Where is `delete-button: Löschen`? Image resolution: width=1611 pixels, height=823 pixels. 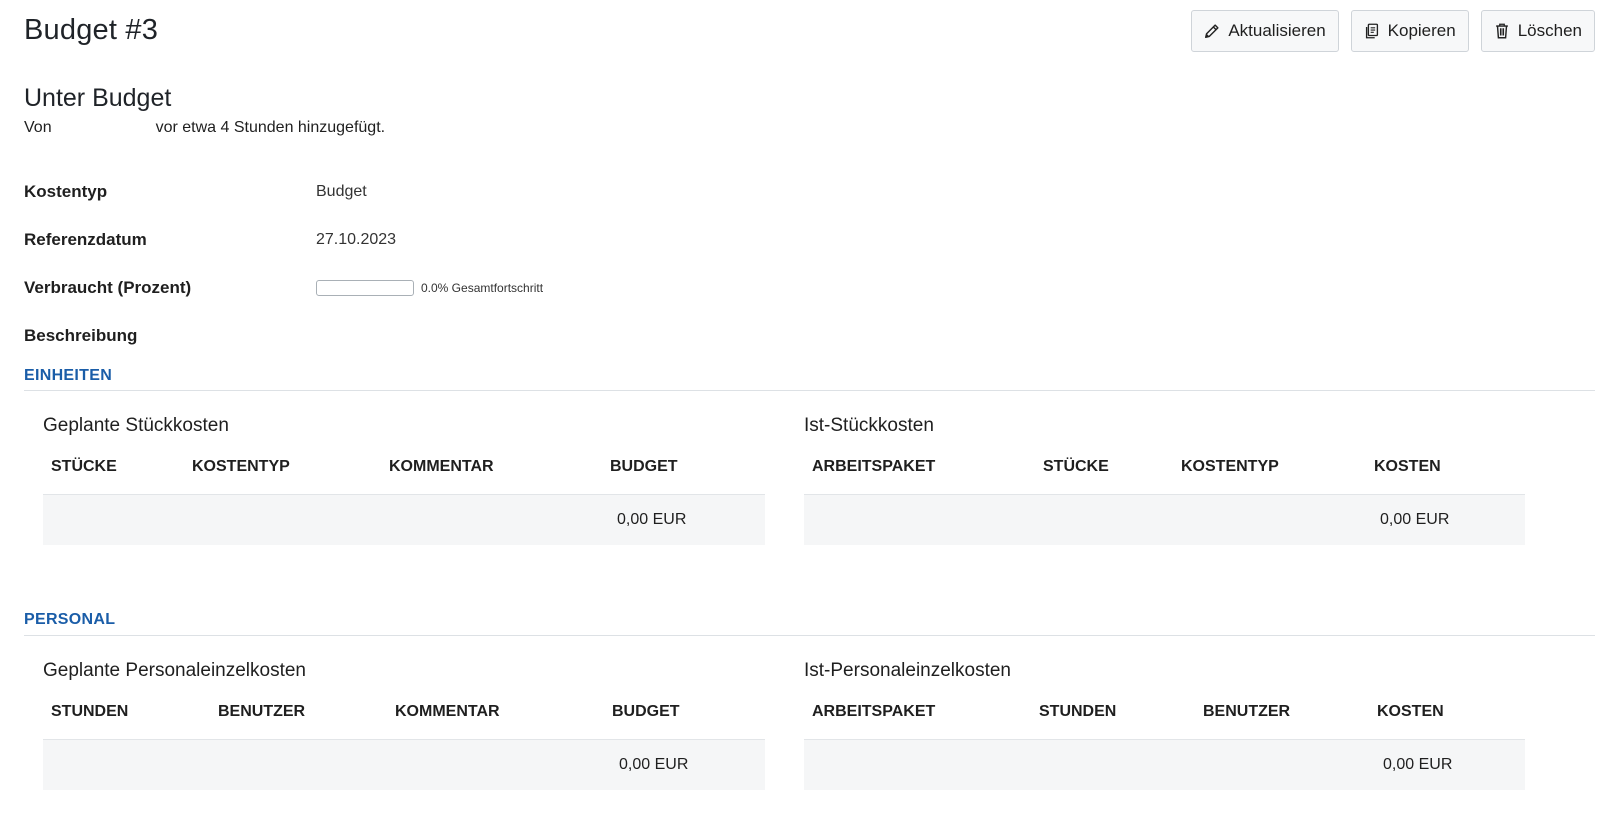
delete-button: Löschen is located at coordinates (1537, 31).